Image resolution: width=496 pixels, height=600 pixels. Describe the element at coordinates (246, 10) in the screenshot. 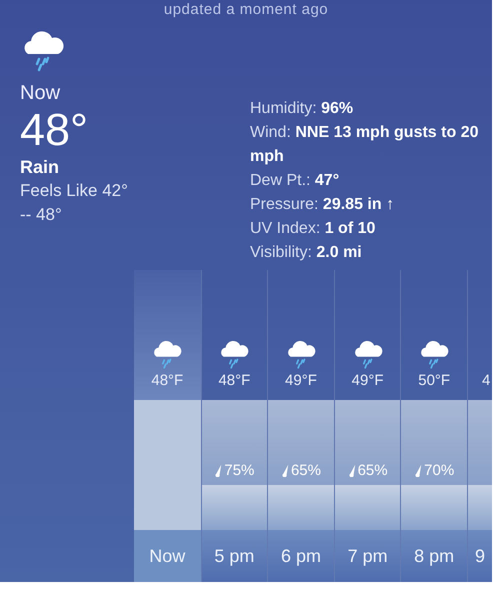

I see `update-status: updated a moment ago` at that location.